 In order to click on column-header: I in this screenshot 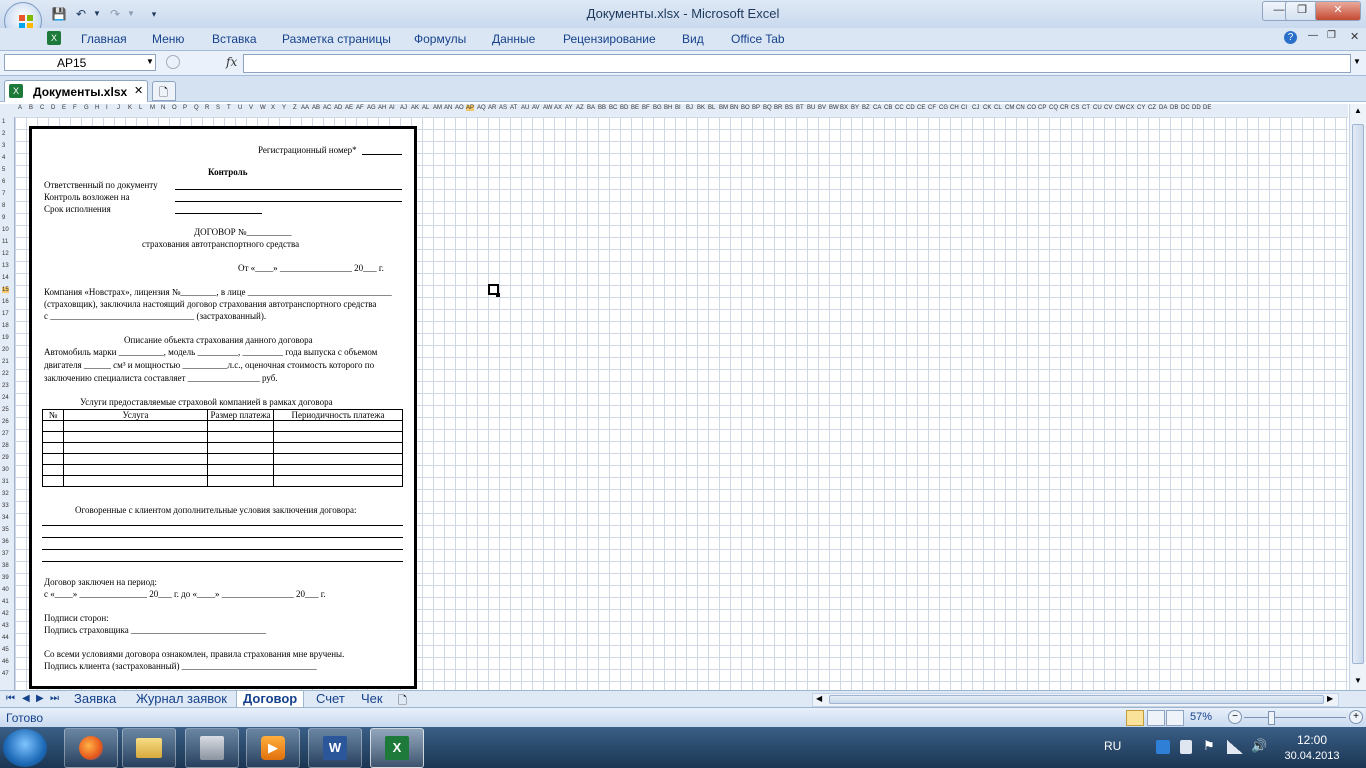, I will do `click(107, 108)`.